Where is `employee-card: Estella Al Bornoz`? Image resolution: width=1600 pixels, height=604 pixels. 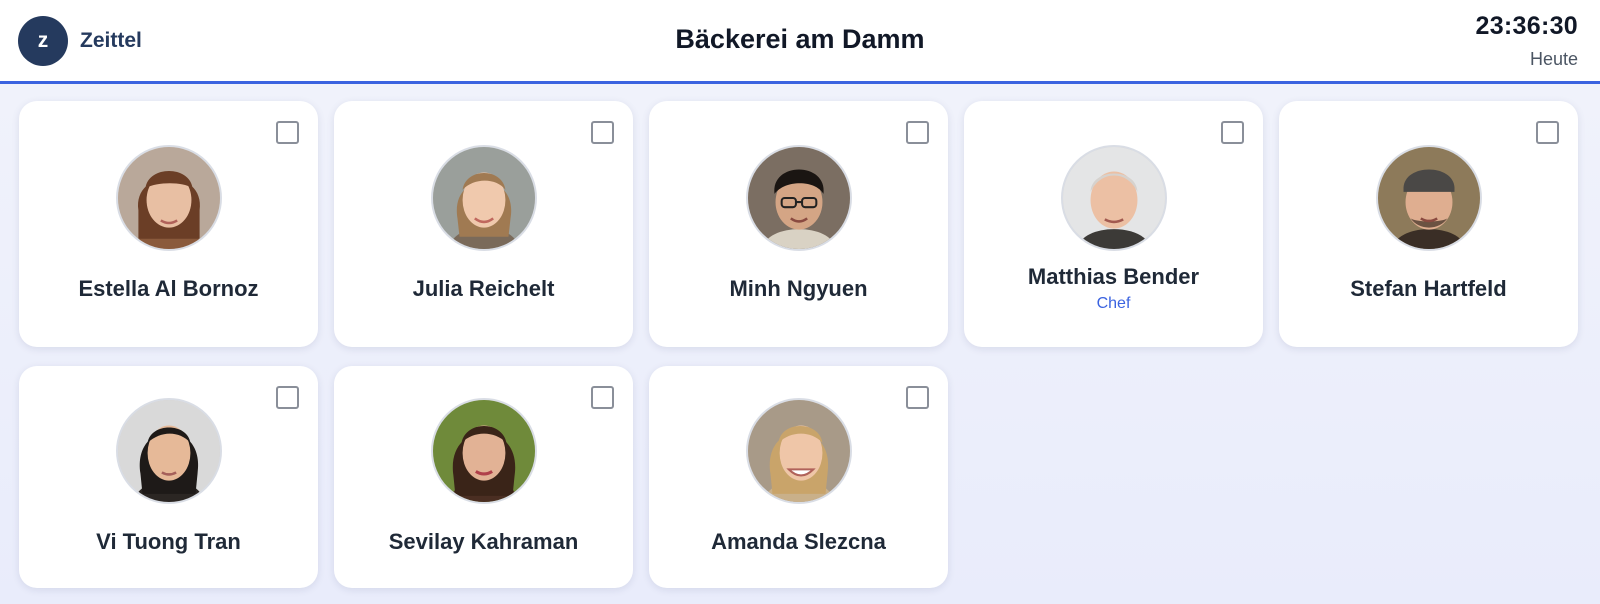
employee-card: Estella Al Bornoz is located at coordinates (168, 224).